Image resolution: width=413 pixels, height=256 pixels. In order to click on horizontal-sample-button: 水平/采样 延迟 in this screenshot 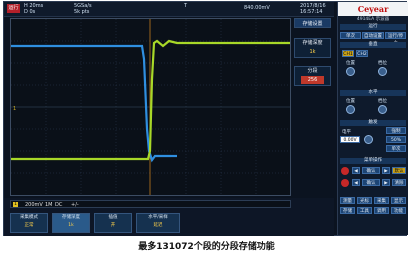, I will do `click(158, 223)`.